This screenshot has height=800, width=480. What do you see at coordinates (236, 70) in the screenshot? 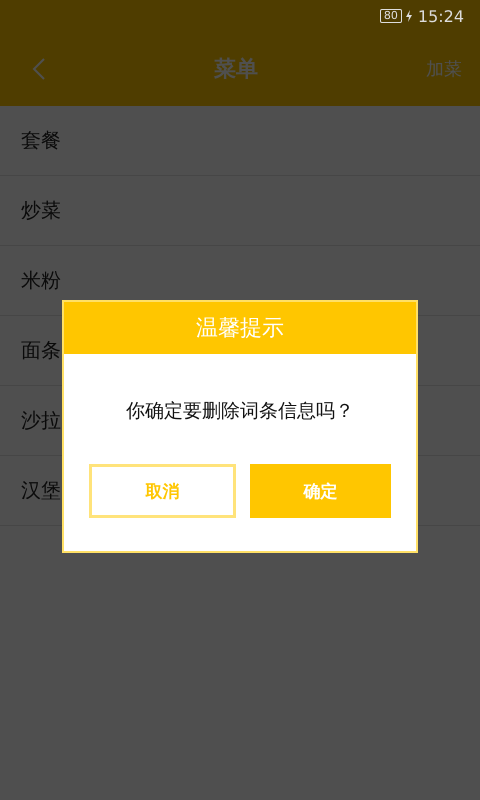
I see `page-title: 菜单` at bounding box center [236, 70].